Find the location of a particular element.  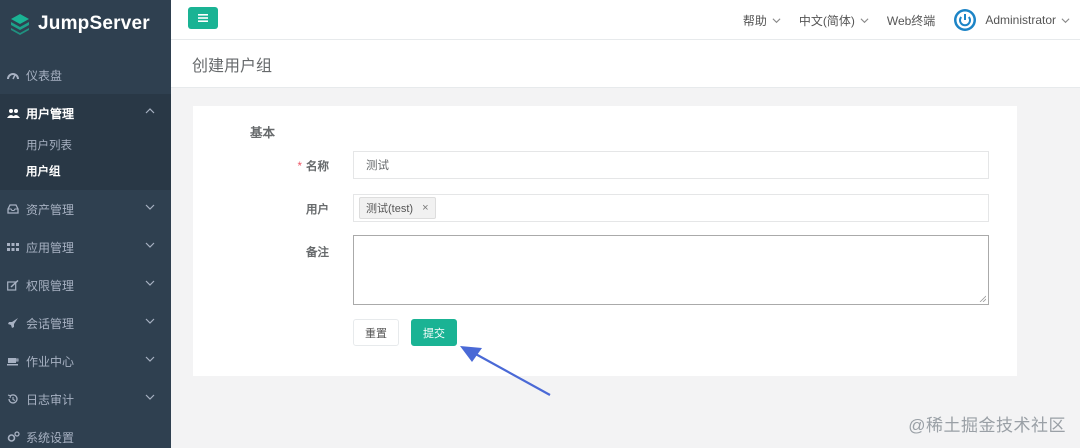

user-dropdown: Administrator is located at coordinates (1011, 20).